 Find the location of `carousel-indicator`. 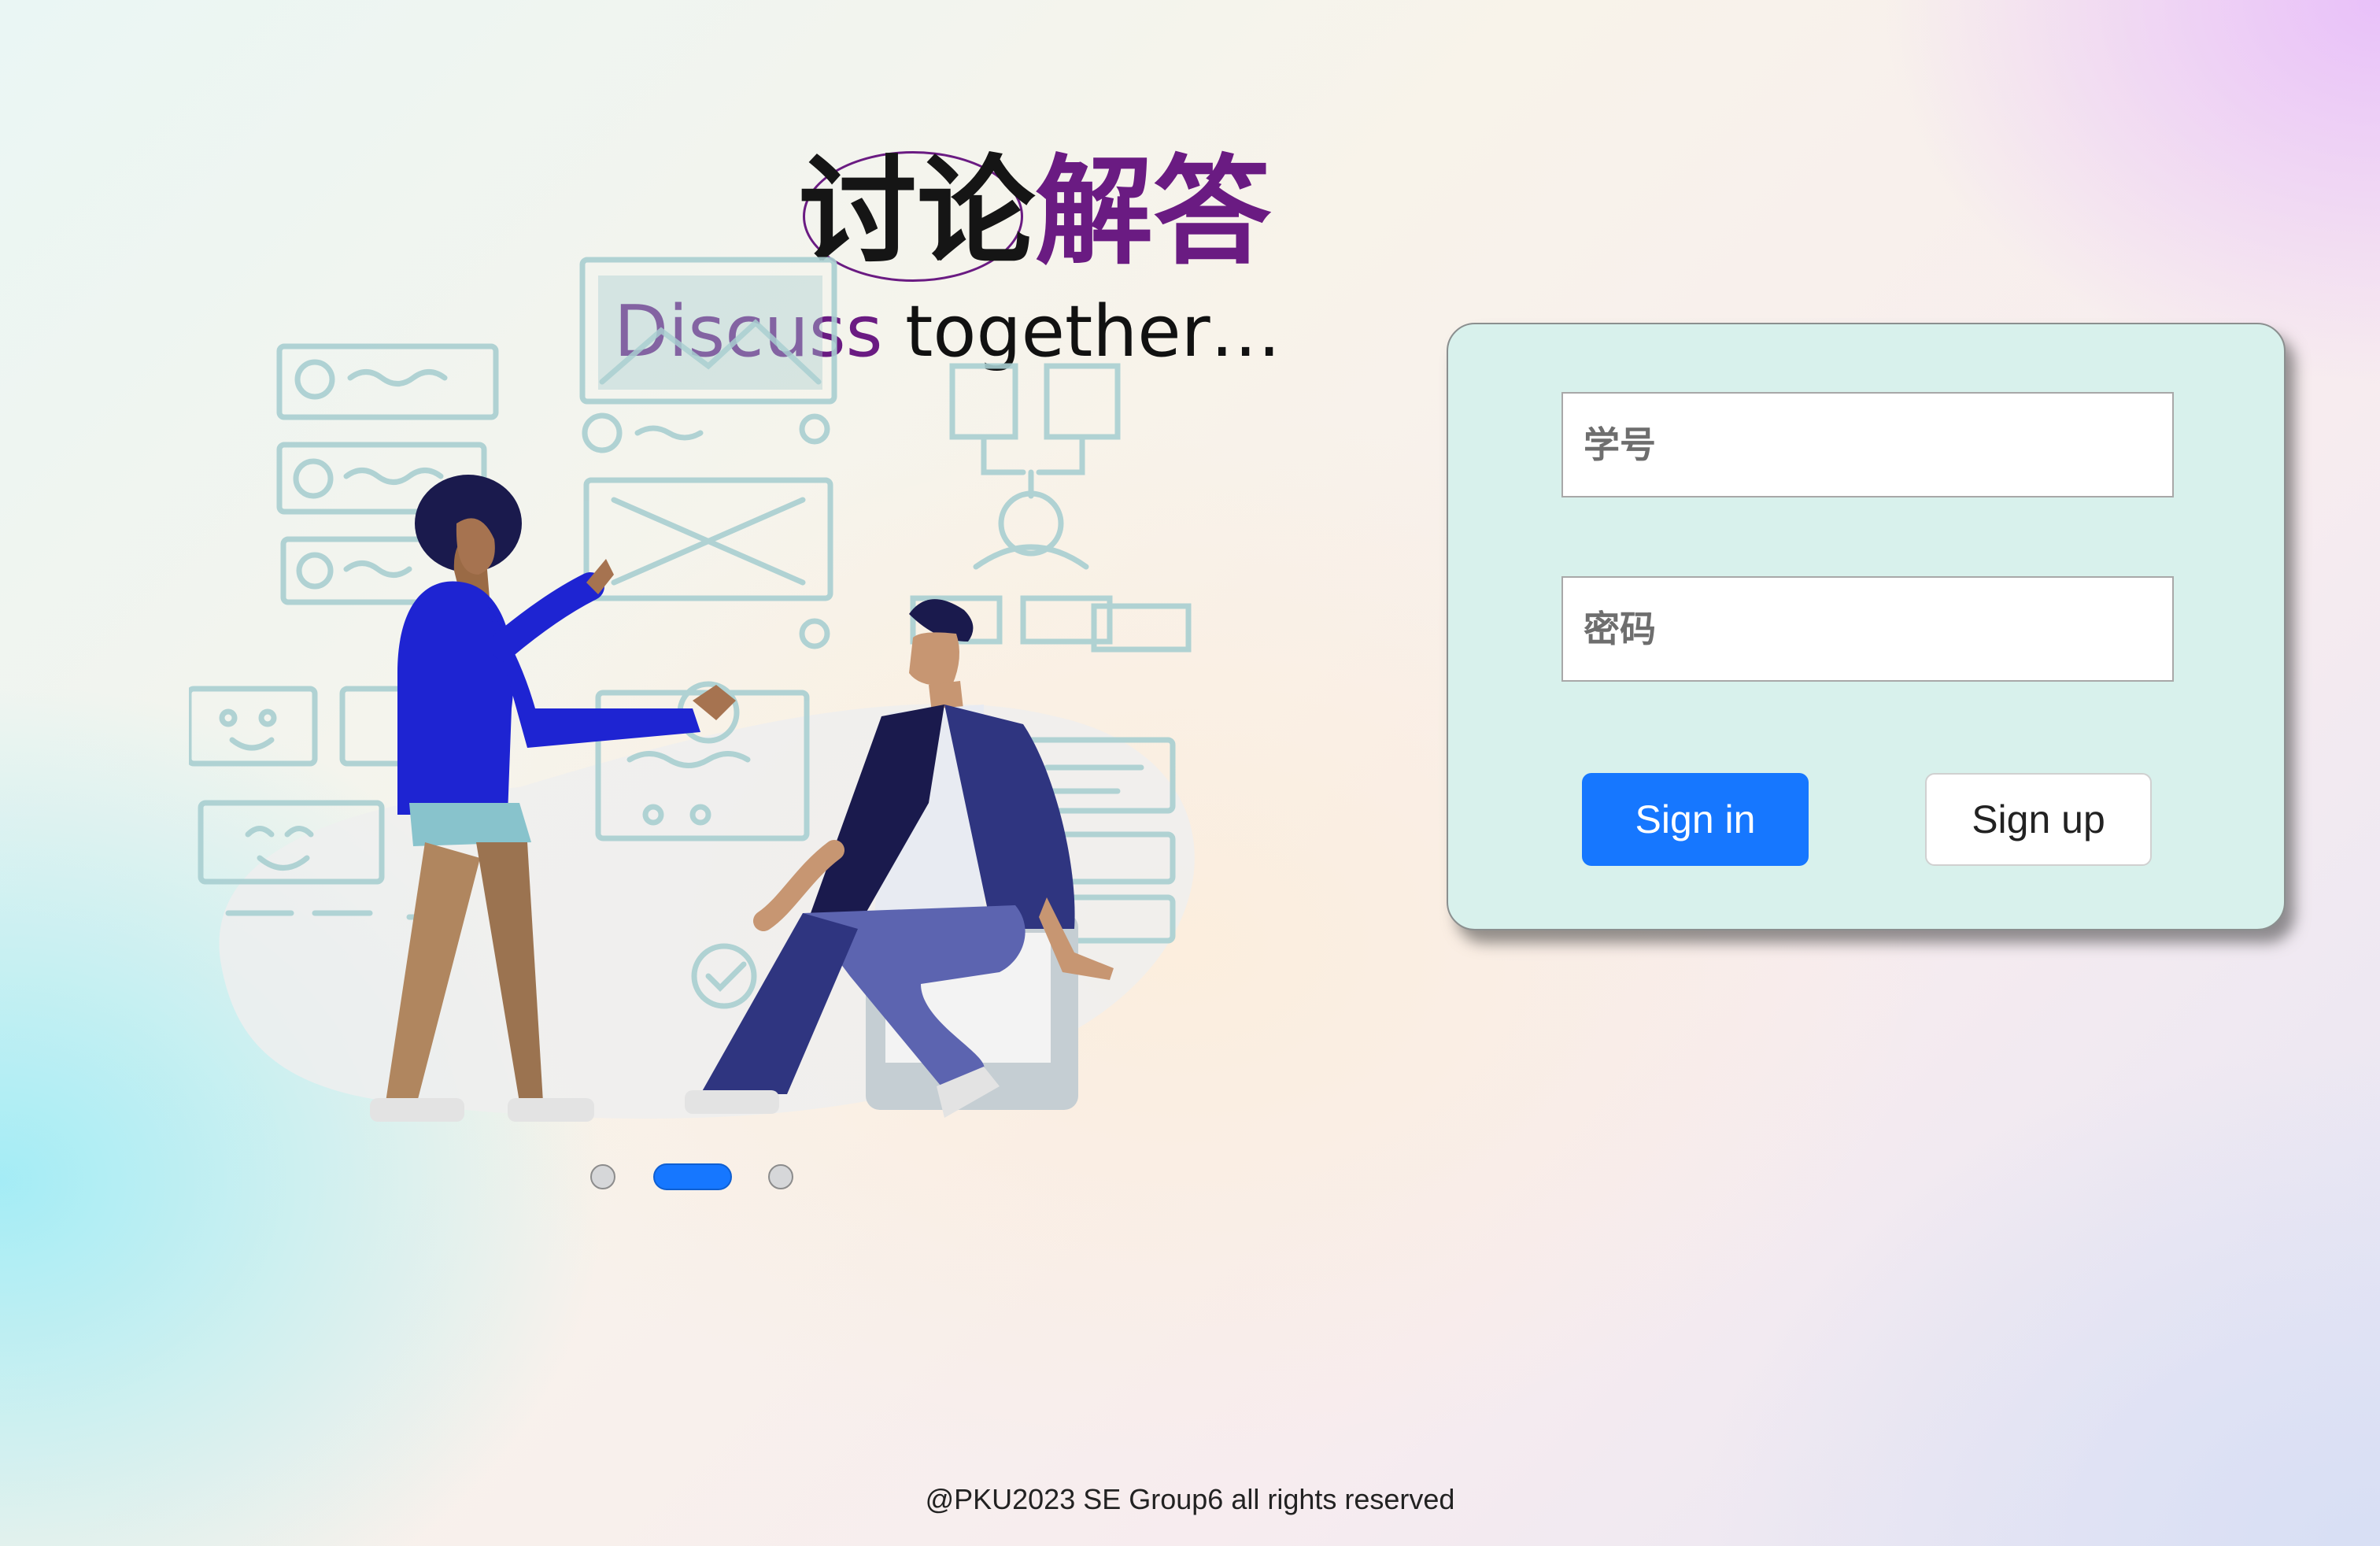

carousel-indicator is located at coordinates (691, 1177).